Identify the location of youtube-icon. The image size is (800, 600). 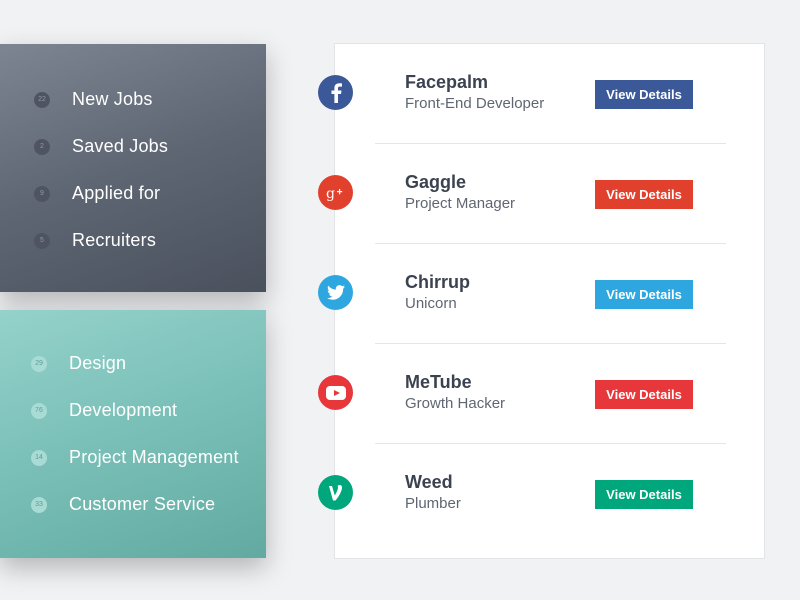
(335, 392).